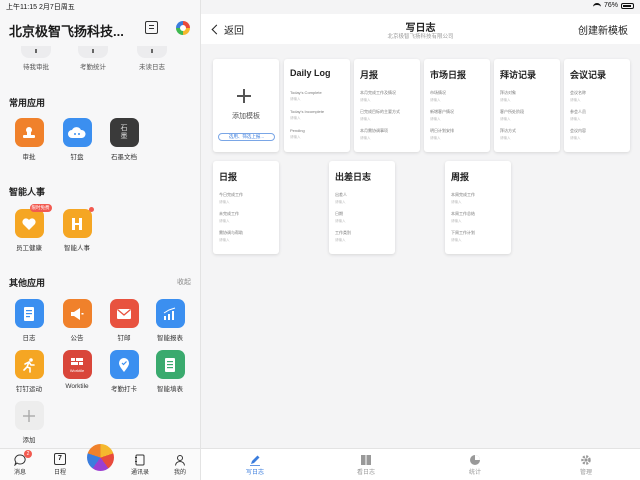  What do you see at coordinates (475, 464) in the screenshot?
I see `tab-statistics: 统计` at bounding box center [475, 464].